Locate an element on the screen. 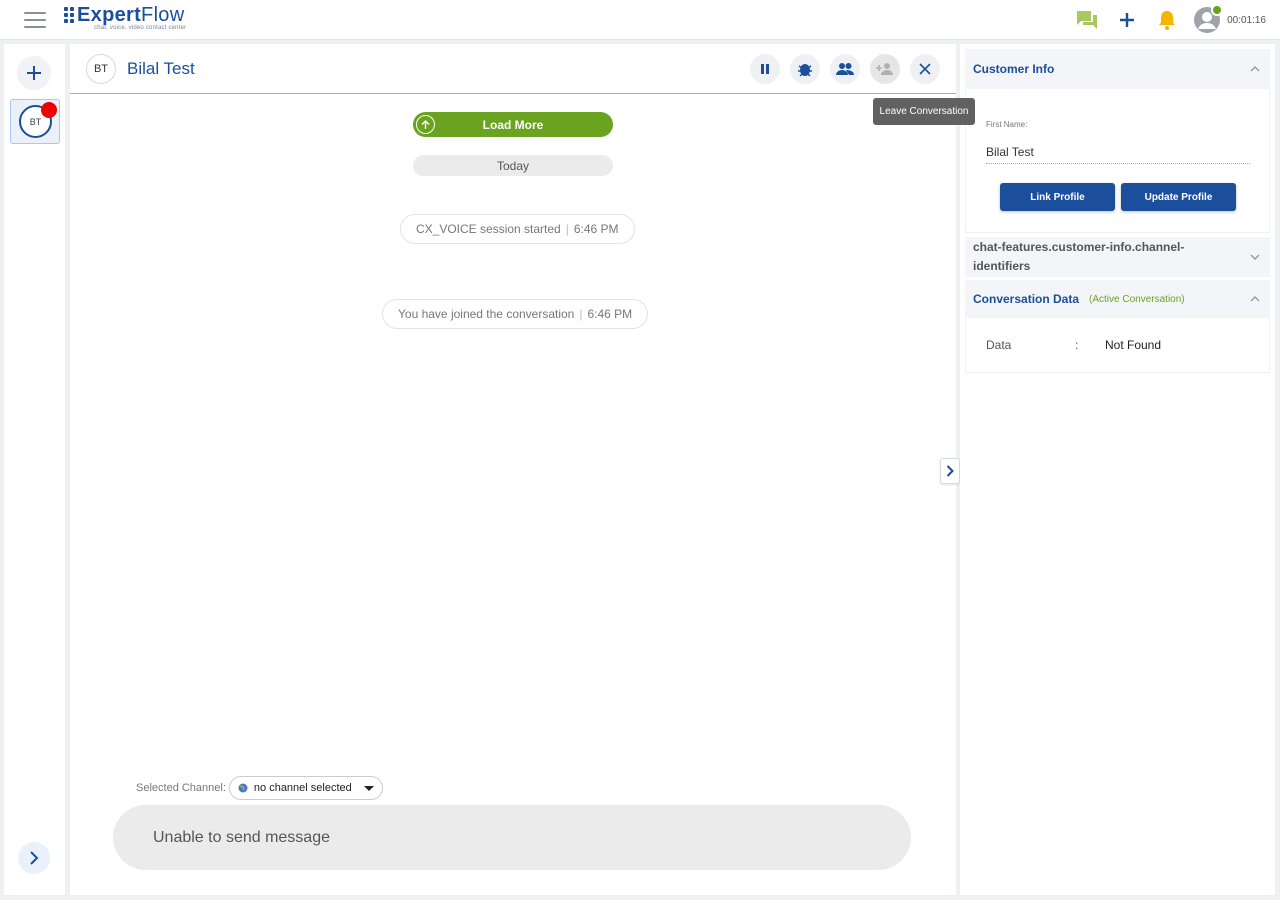  chat-icon is located at coordinates (1087, 20).